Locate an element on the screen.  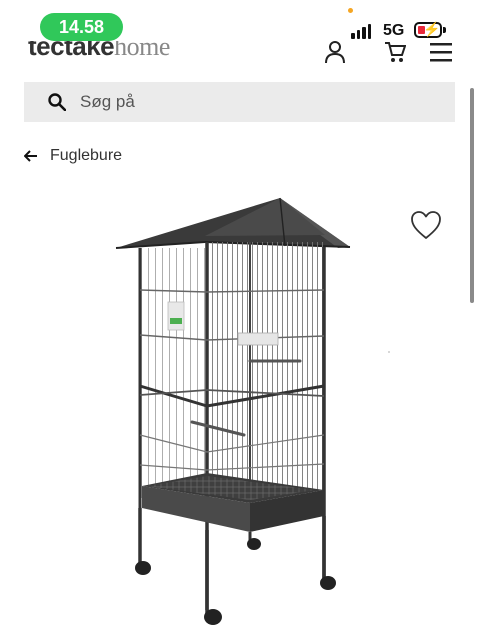
network-type: 5G is located at coordinates (394, 30).